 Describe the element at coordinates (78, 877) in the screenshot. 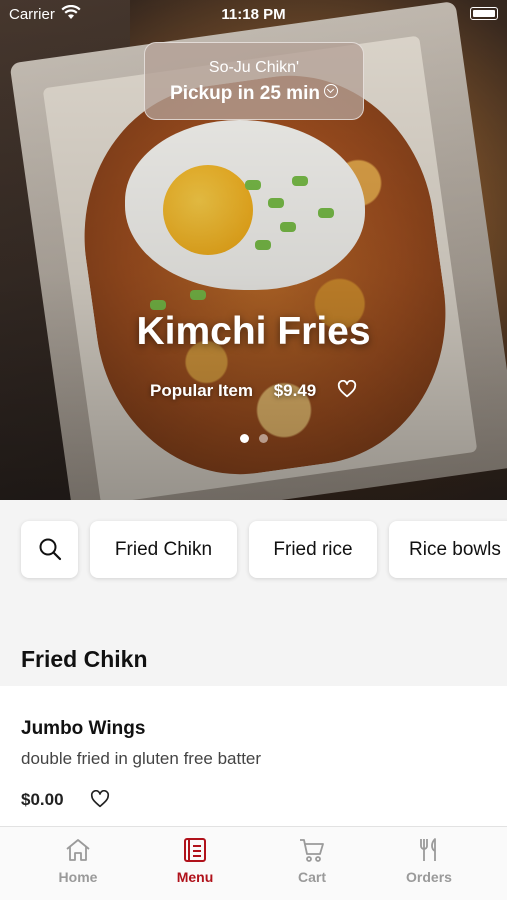

I see `tab-label: Home` at that location.